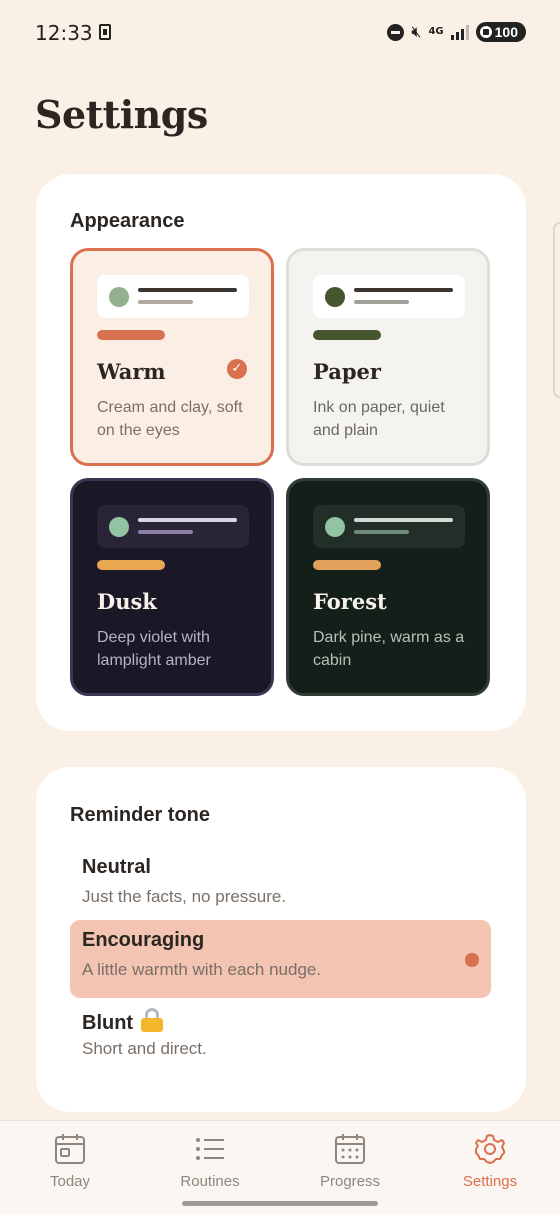 The width and height of the screenshot is (560, 1214). Describe the element at coordinates (116, 867) in the screenshot. I see `tone-label: Neutral` at that location.